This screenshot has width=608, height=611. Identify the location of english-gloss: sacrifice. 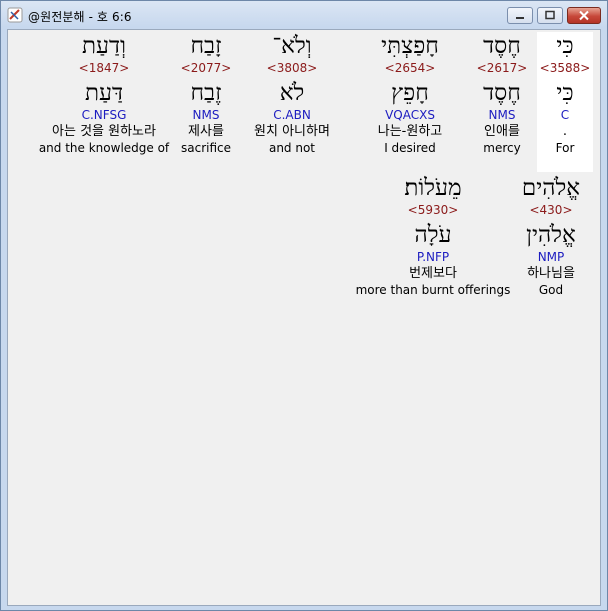
(205, 148).